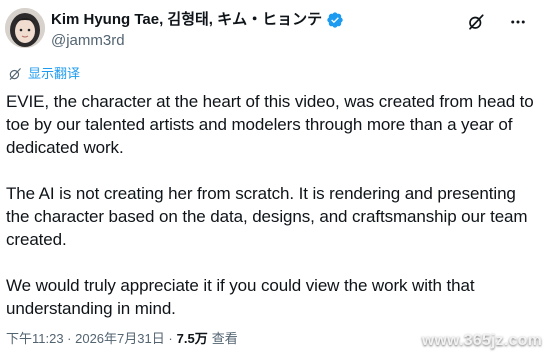 This screenshot has width=550, height=360. What do you see at coordinates (54, 73) in the screenshot?
I see `translate-label: 显示翻译` at bounding box center [54, 73].